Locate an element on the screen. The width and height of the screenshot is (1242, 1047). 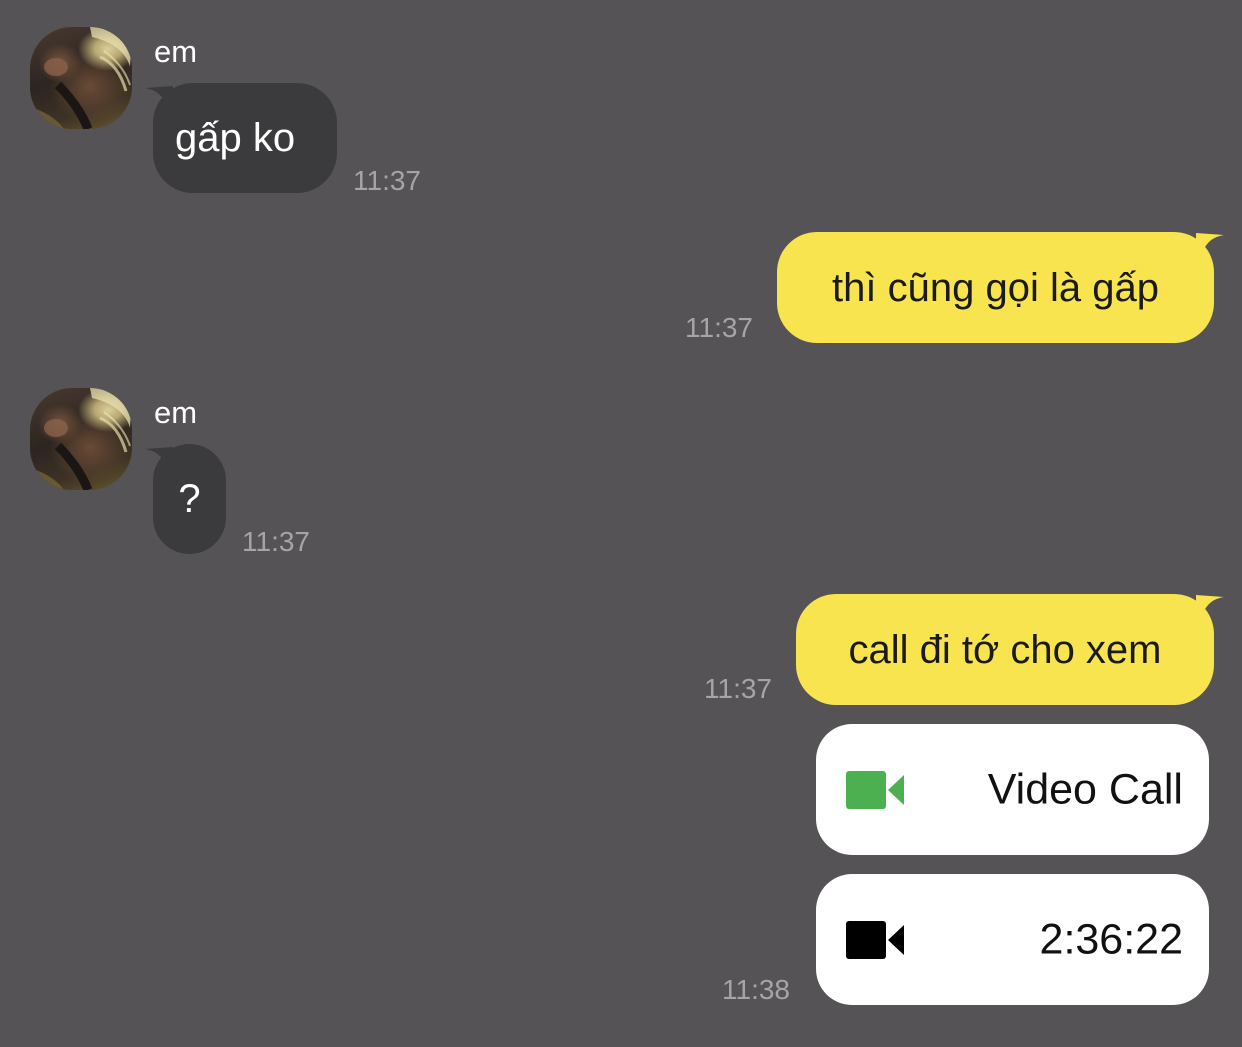
message-bubble-incoming: gấp ko is located at coordinates (245, 138).